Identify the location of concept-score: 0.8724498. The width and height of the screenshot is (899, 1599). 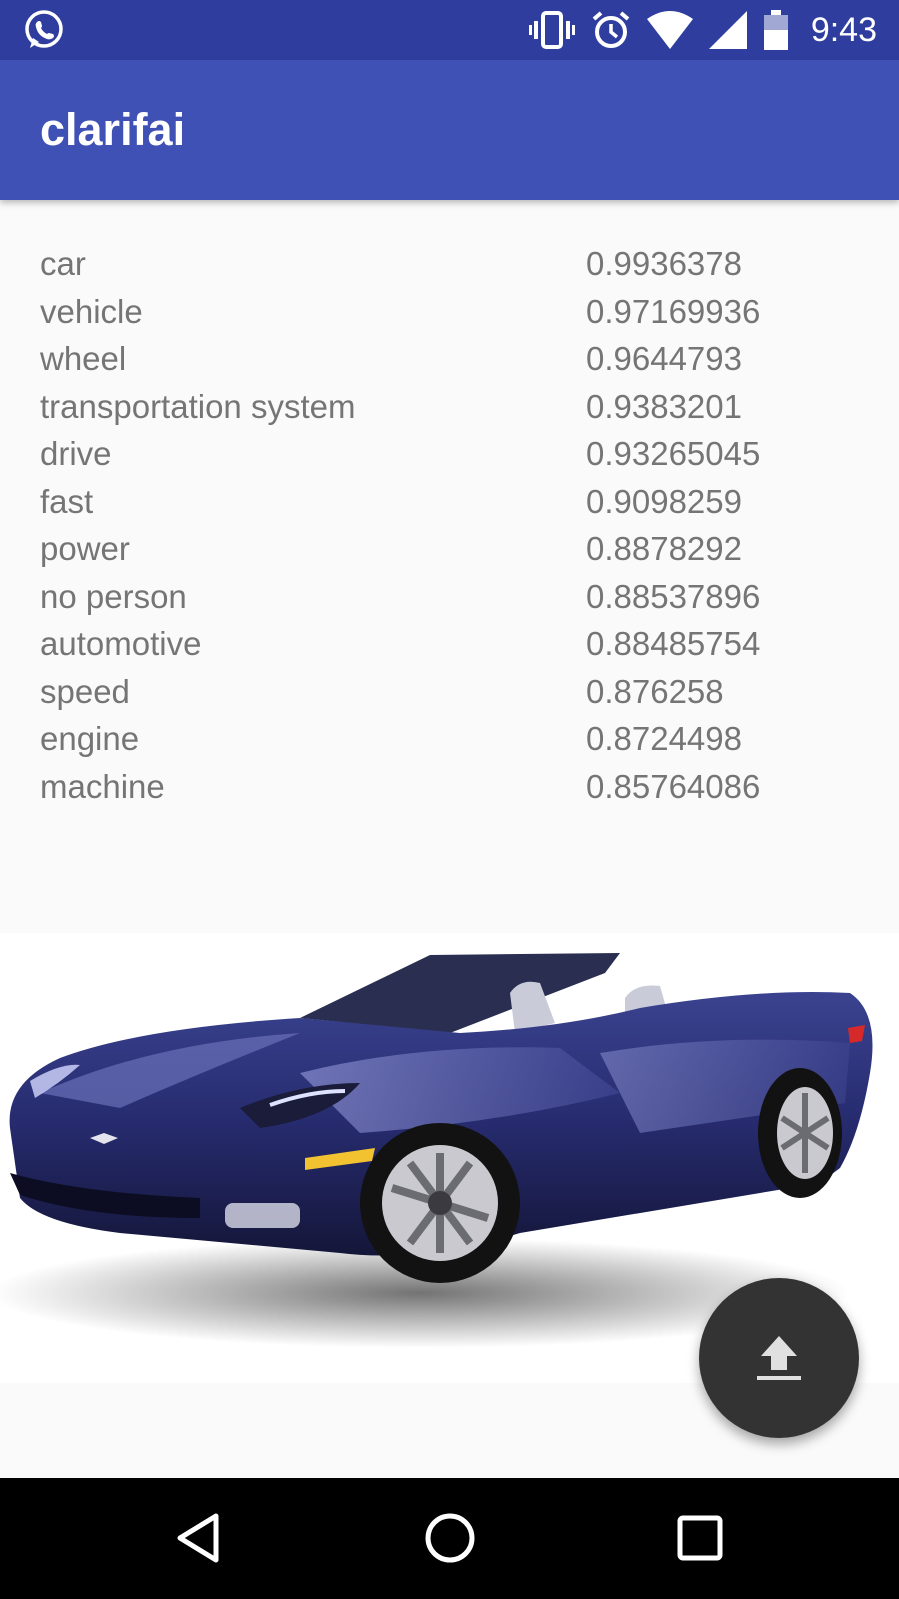
(664, 738).